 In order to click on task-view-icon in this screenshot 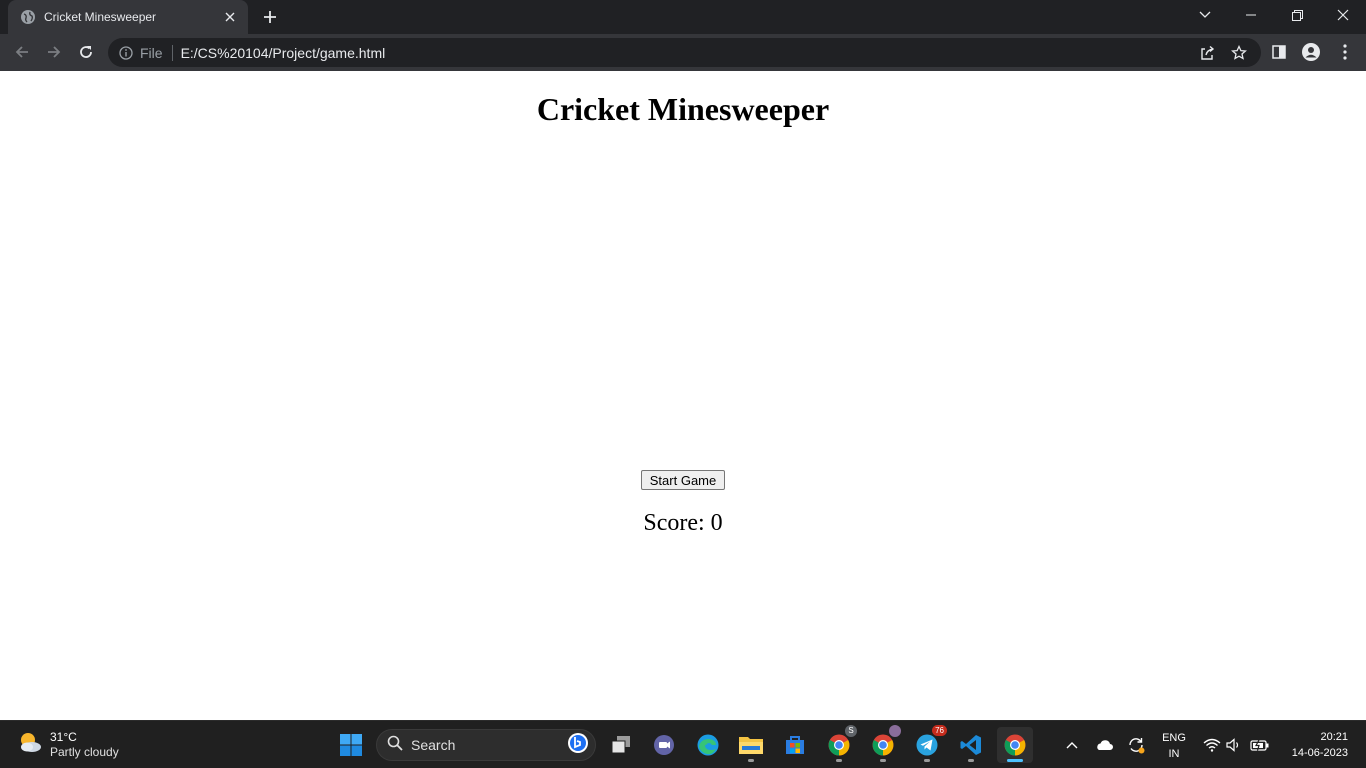, I will do `click(621, 745)`.